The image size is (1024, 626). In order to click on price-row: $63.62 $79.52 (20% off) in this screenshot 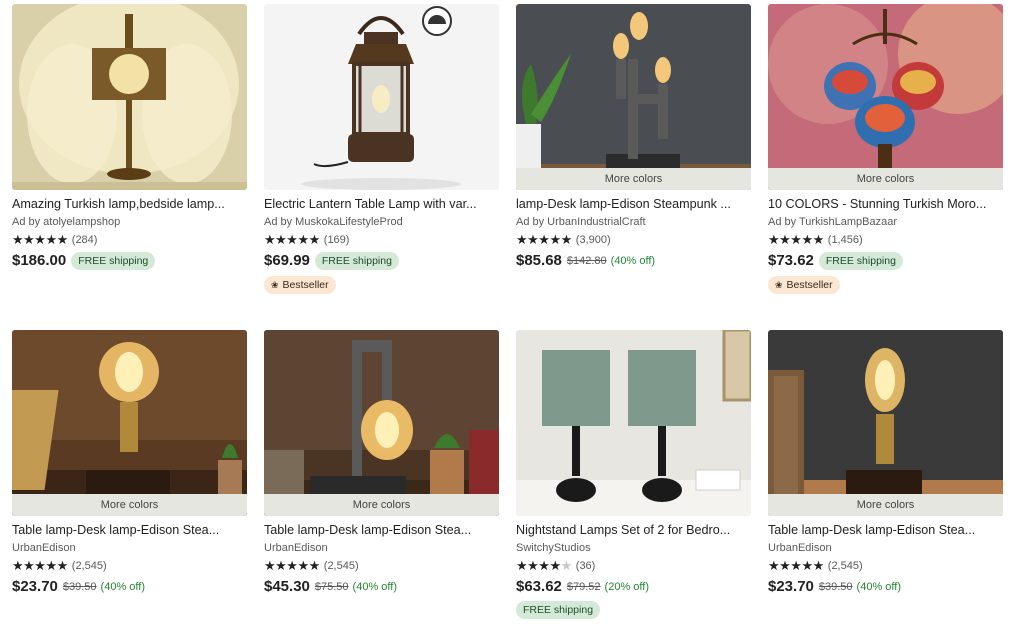, I will do `click(633, 587)`.